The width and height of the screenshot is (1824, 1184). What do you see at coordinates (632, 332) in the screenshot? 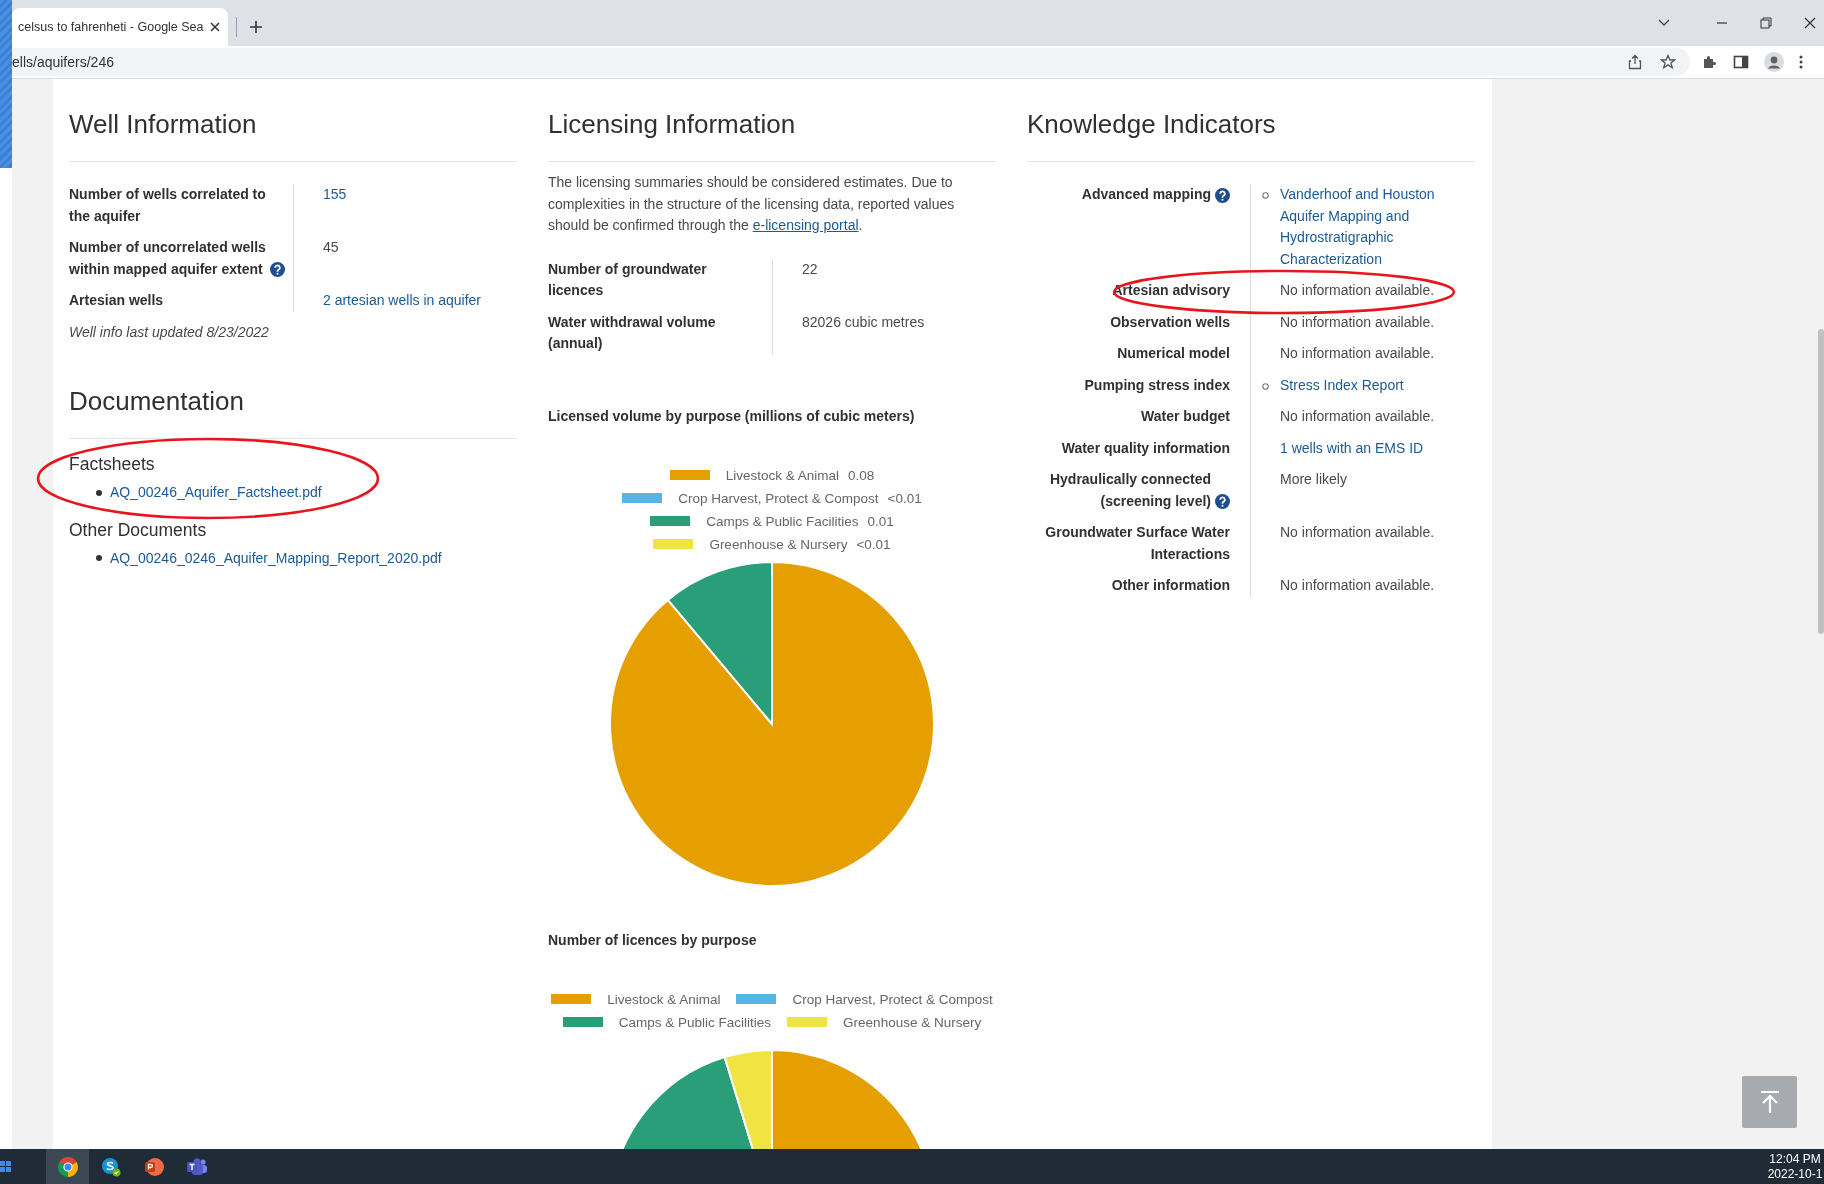
I see `row-label: Water withdrawal volume (annual)` at bounding box center [632, 332].